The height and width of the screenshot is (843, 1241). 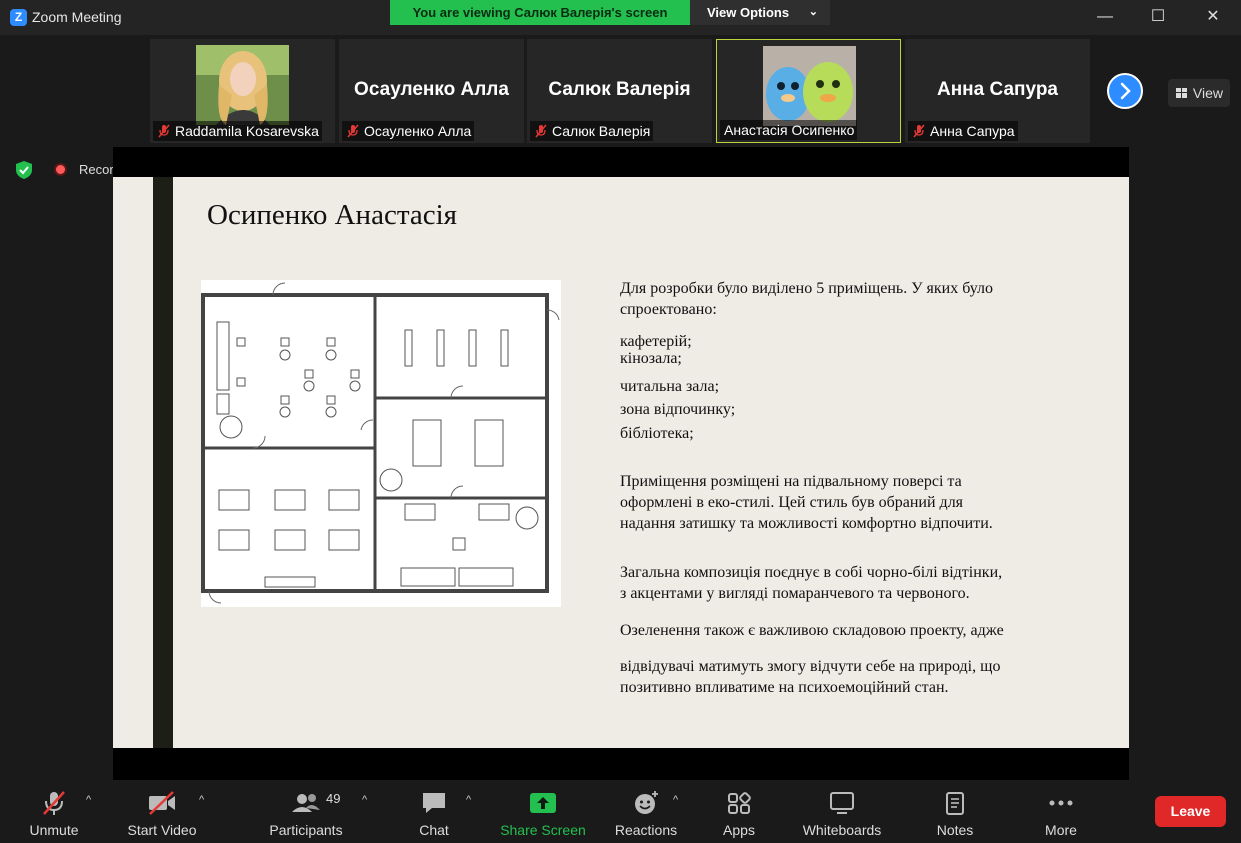 What do you see at coordinates (813, 12) in the screenshot?
I see `chevron-down-icon: ⌄` at bounding box center [813, 12].